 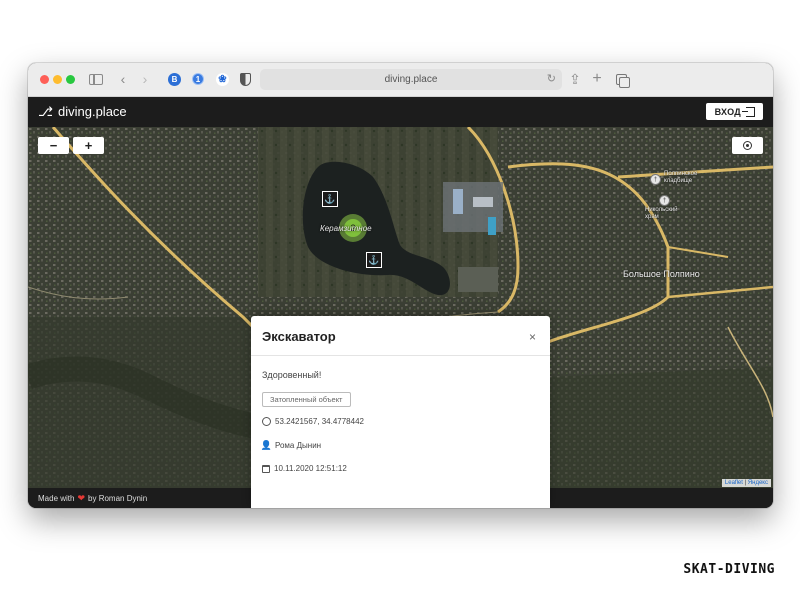 I want to click on cemetery-poi-icon: †, so click(x=655, y=179).